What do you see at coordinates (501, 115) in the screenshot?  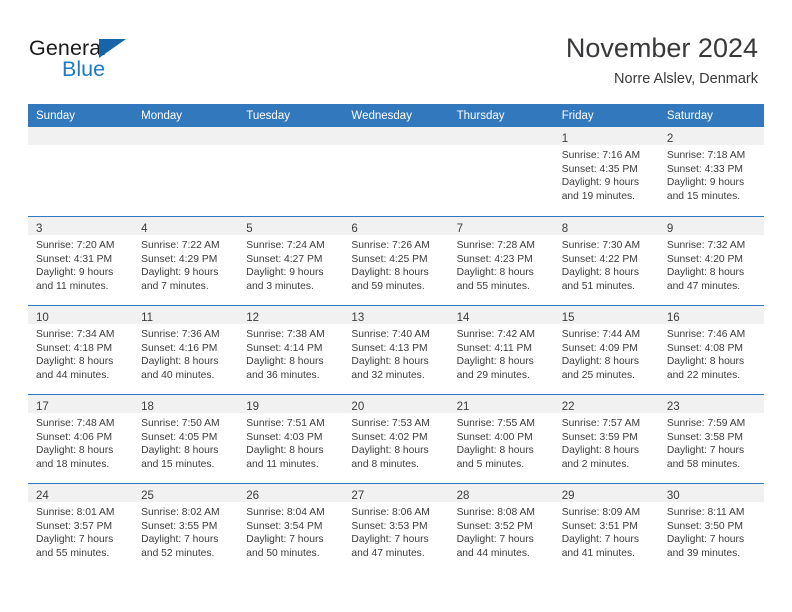 I see `weekday-header-thursday: Thursday` at bounding box center [501, 115].